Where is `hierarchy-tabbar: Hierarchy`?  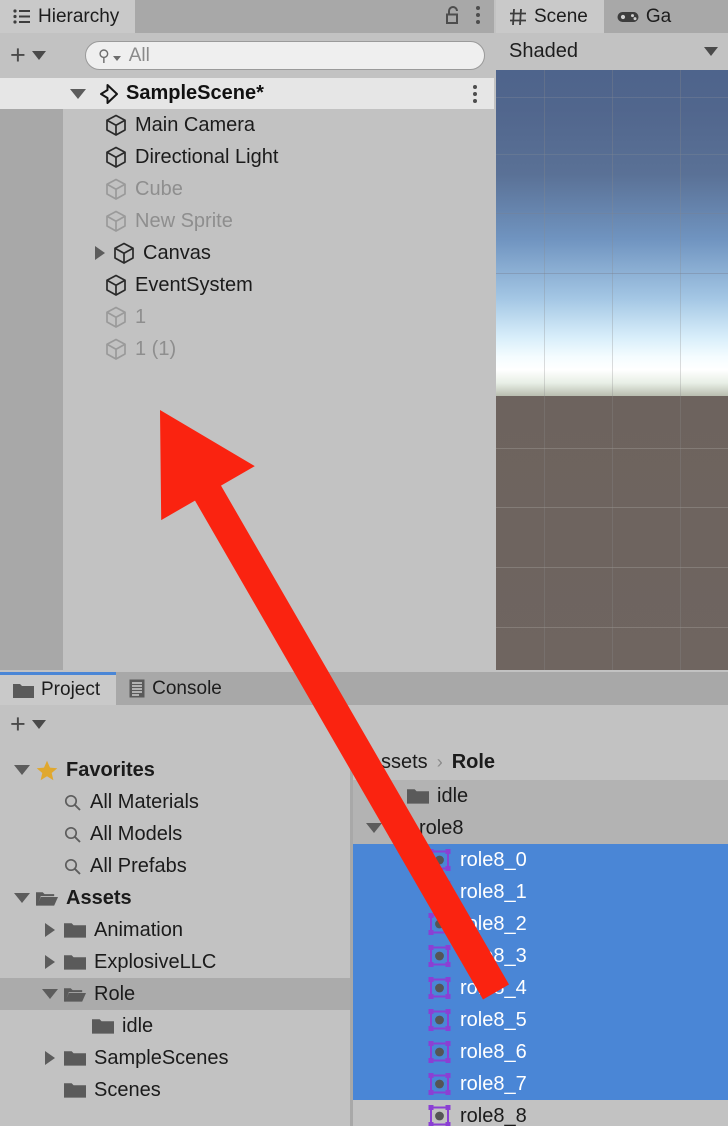 hierarchy-tabbar: Hierarchy is located at coordinates (247, 16).